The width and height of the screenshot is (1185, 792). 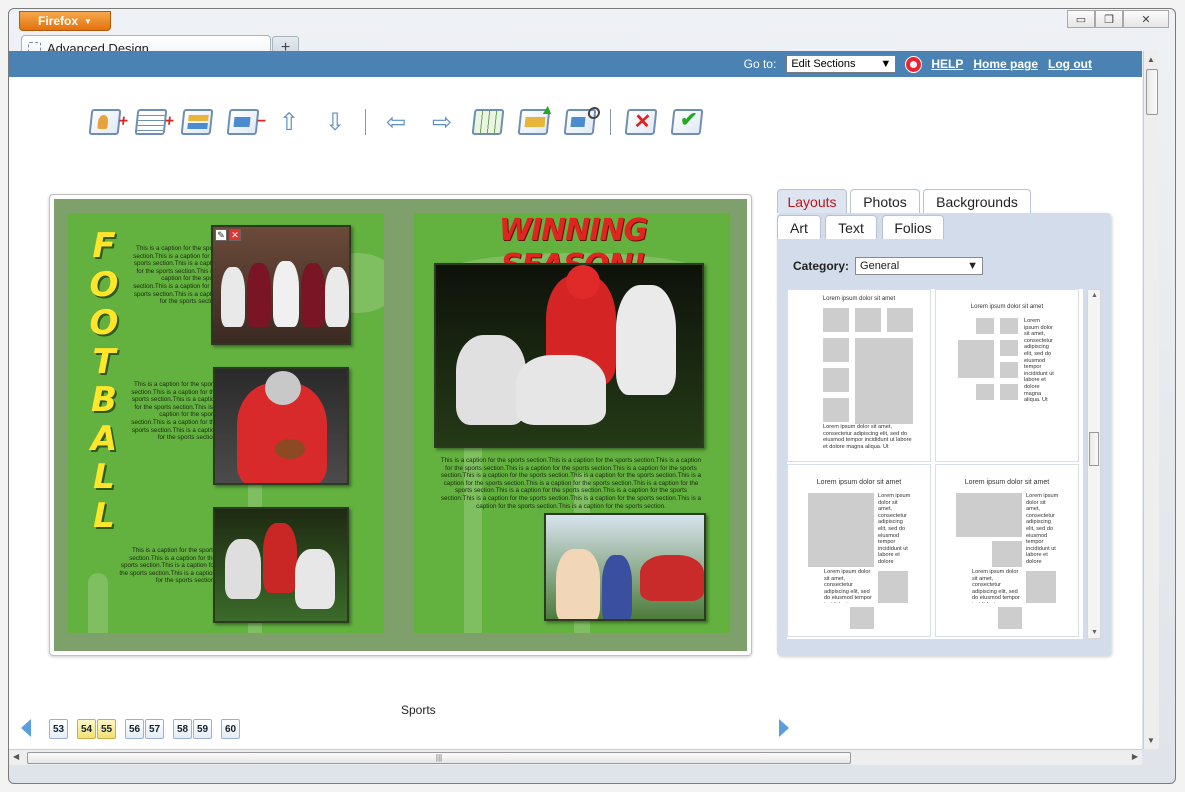 What do you see at coordinates (335, 122) in the screenshot?
I see `move-down-icon: ⇩` at bounding box center [335, 122].